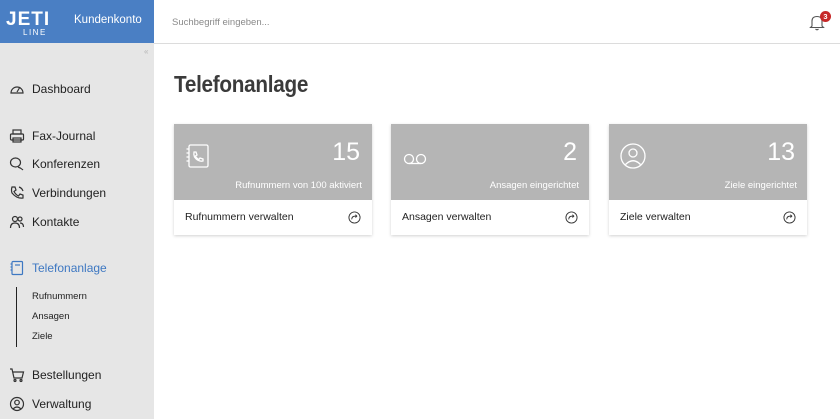 Image resolution: width=840 pixels, height=419 pixels. I want to click on card-description: Ziele eingerichtet, so click(760, 185).